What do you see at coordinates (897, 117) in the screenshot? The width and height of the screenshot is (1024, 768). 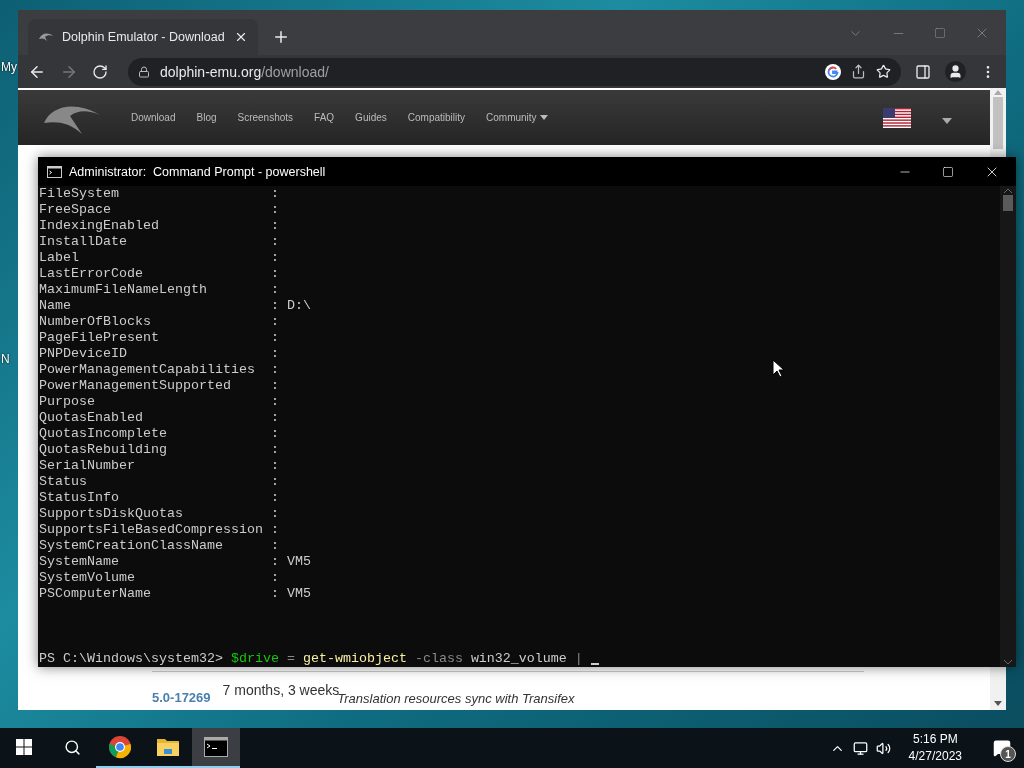 I see `flag-icon` at bounding box center [897, 117].